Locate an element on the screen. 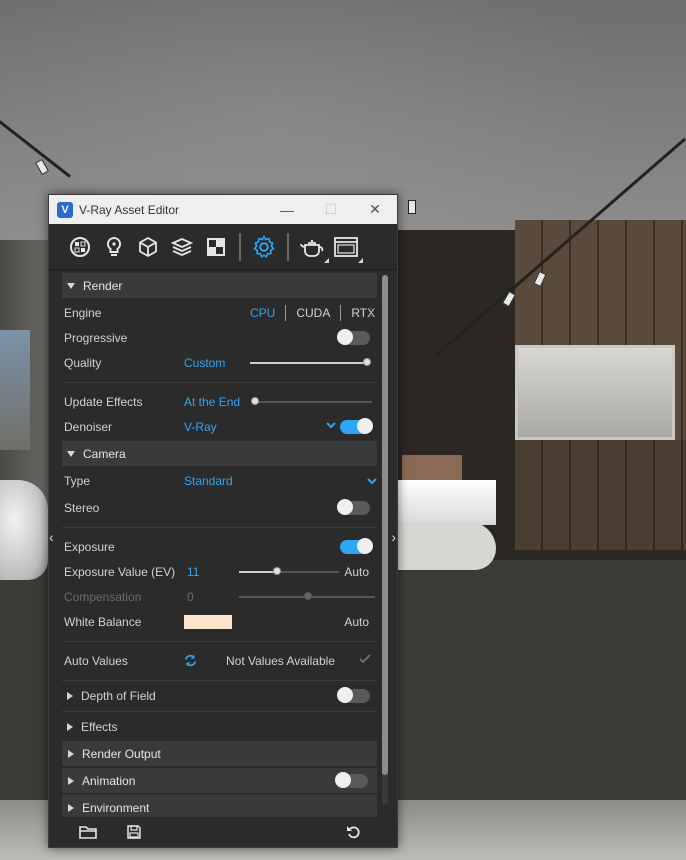 This screenshot has width=686, height=860. white-balance-swatch is located at coordinates (208, 621).